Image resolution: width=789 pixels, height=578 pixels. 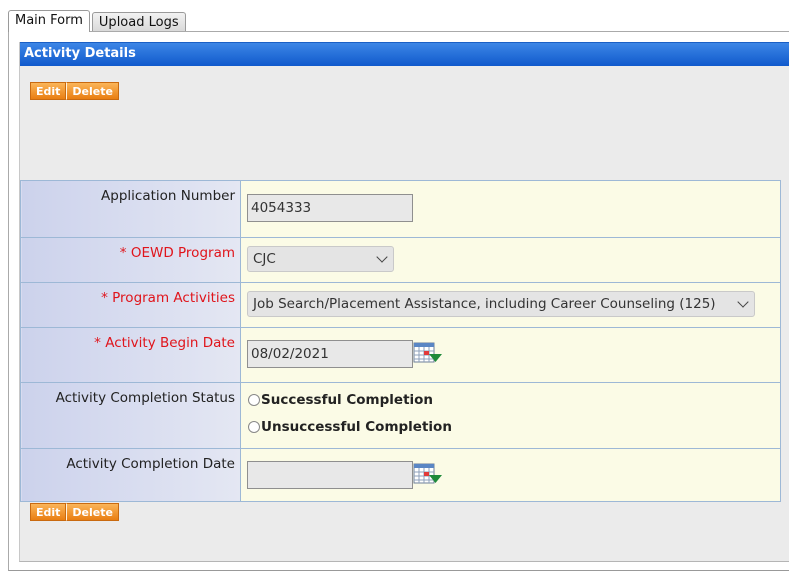 I want to click on oewd-program-select: CJC, so click(x=320, y=259).